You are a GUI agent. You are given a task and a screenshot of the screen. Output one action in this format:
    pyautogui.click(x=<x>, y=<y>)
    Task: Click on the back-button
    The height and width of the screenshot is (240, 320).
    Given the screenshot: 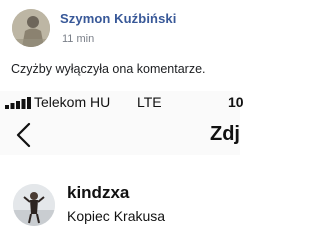 What is the action you would take?
    pyautogui.click(x=25, y=135)
    